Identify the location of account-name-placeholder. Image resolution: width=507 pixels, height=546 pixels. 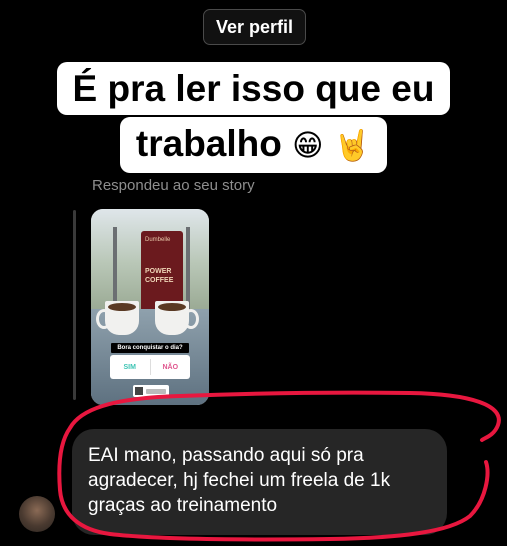
(156, 391).